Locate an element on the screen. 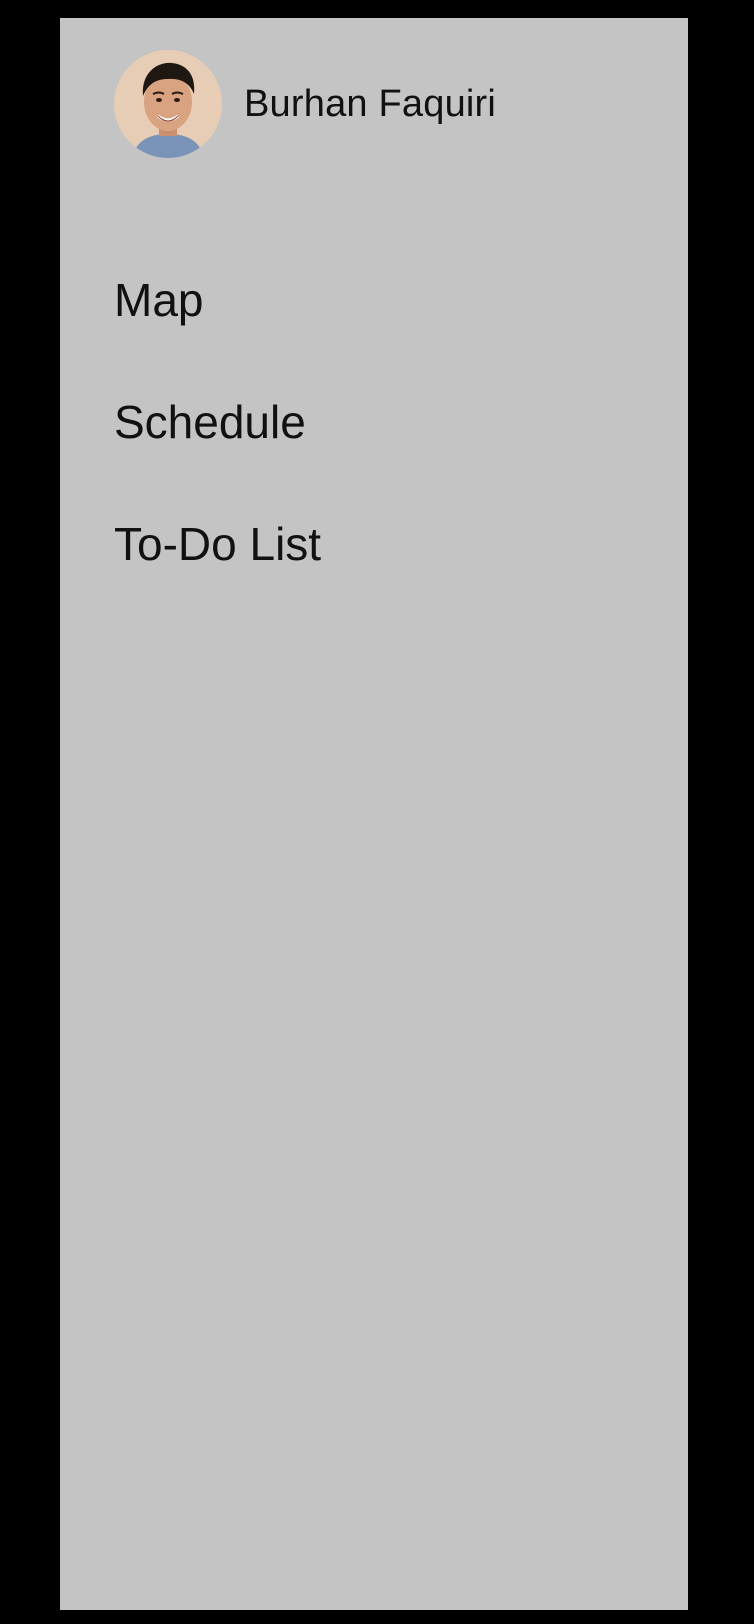 Image resolution: width=754 pixels, height=1624 pixels. menu-item-map: Map is located at coordinates (217, 311).